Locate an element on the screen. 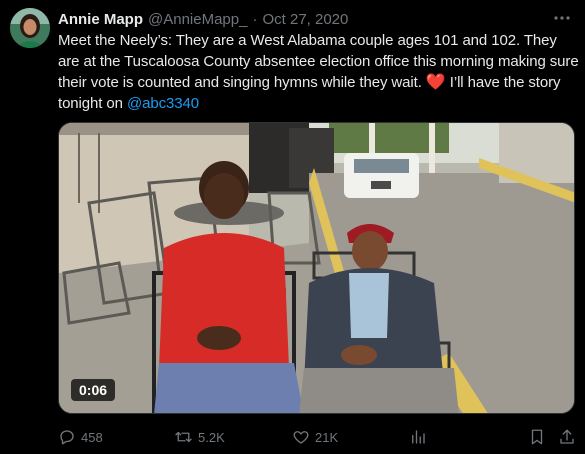  views-icon is located at coordinates (418, 437).